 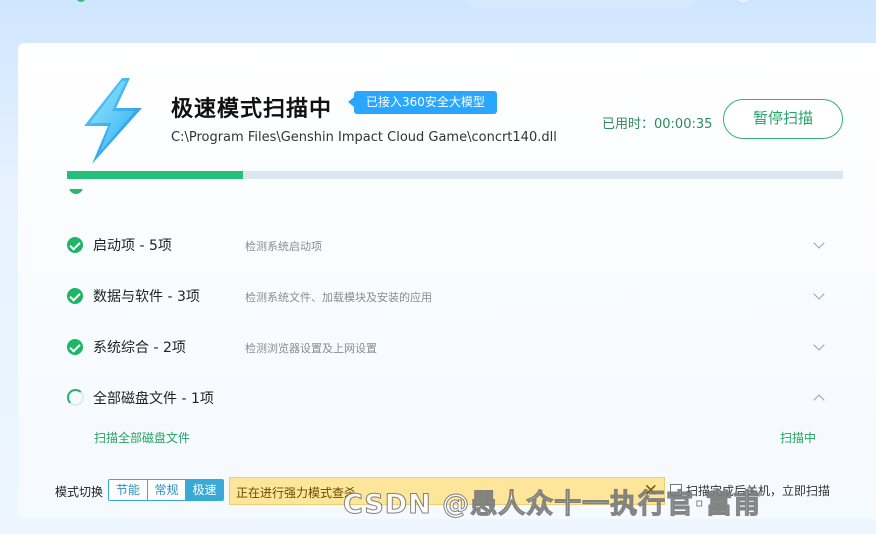 I want to click on subitem-label: 扫描全部磁盘文件, so click(x=142, y=437).